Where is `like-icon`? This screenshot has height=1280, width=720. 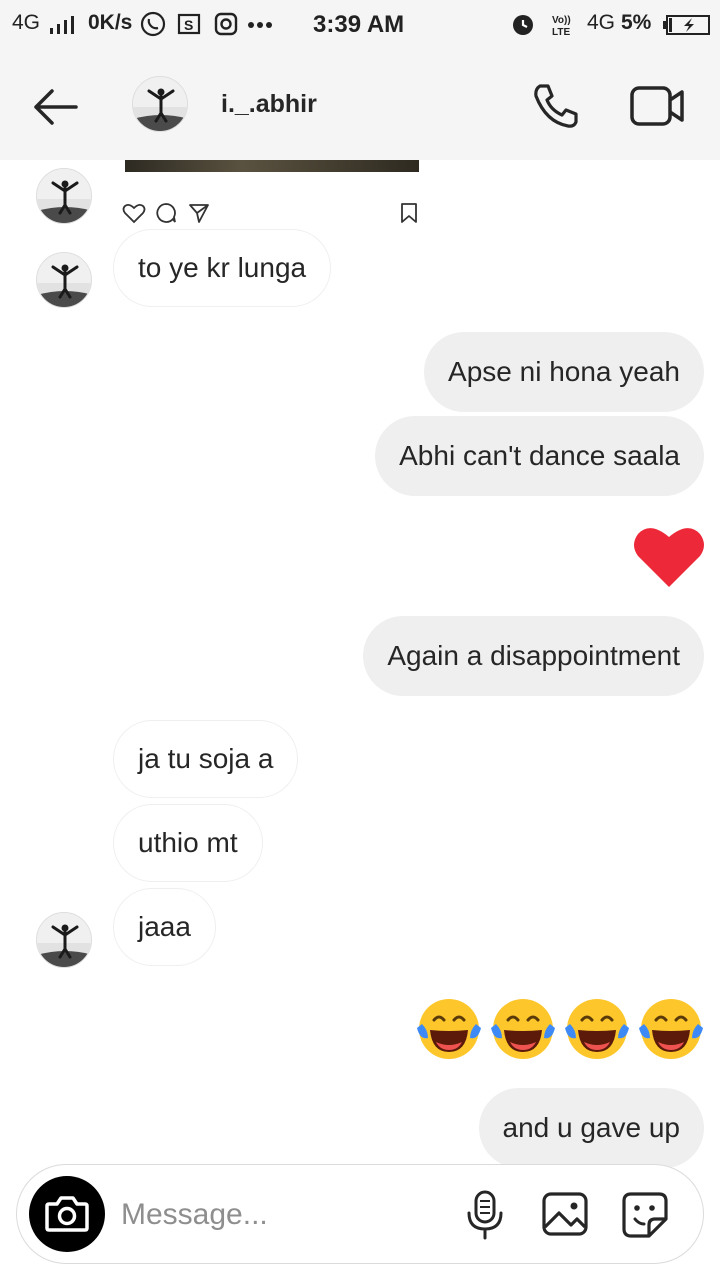
like-icon is located at coordinates (134, 213).